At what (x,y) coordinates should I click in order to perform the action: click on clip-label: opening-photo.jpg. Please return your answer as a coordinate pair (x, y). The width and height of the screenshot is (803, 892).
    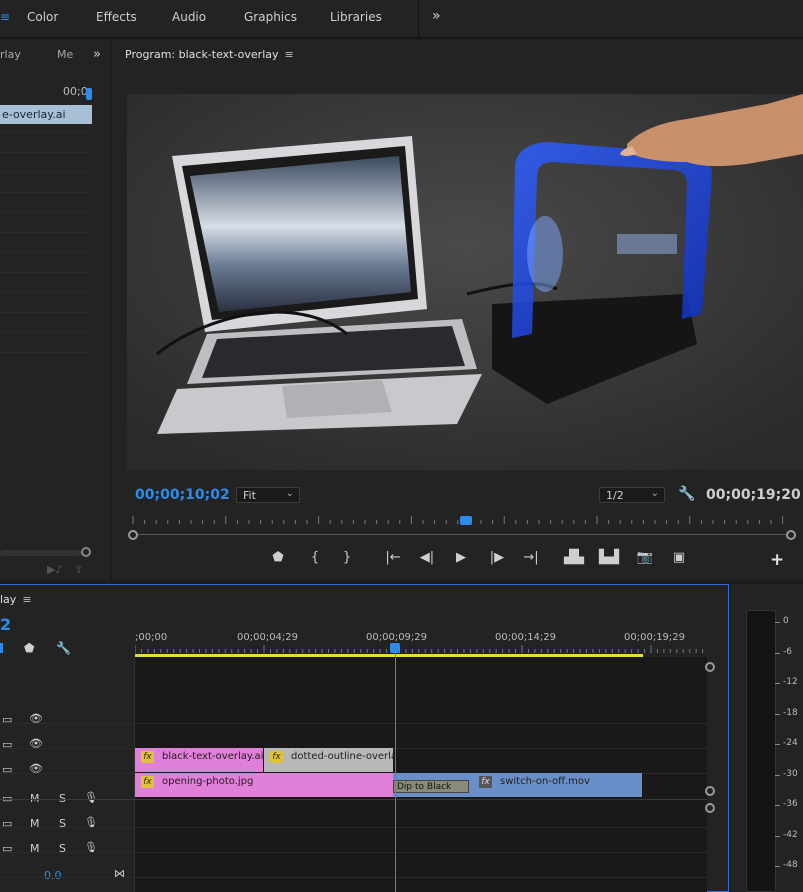
    Looking at the image, I should click on (208, 781).